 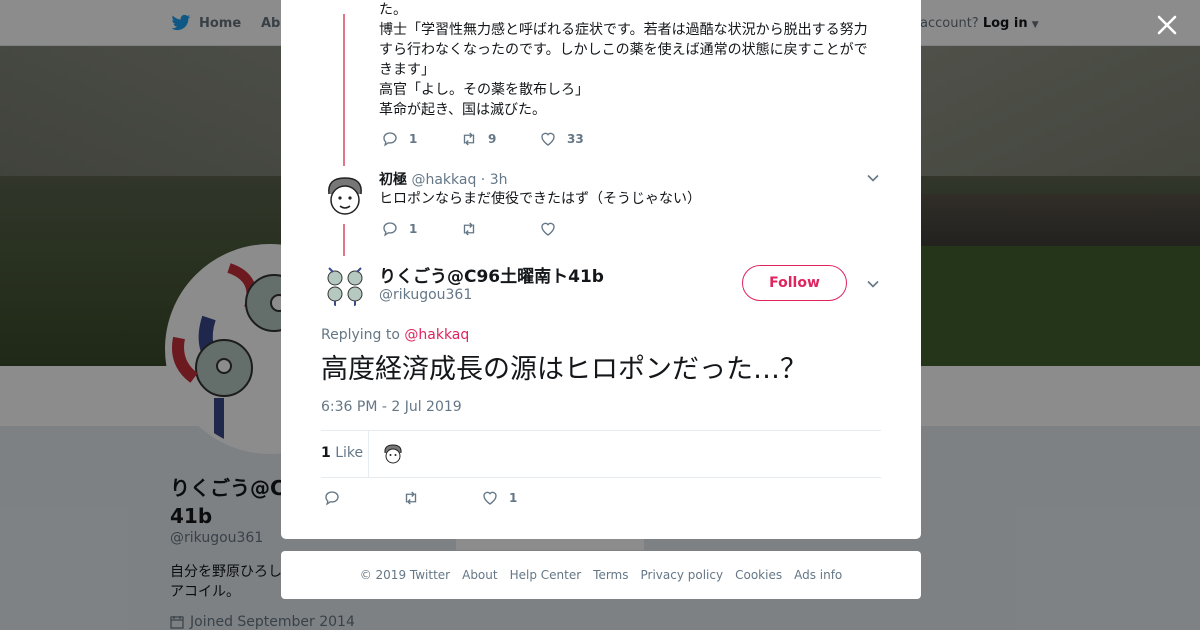 I want to click on main-author-name: りくごう@C96土曜南ト41b, so click(x=491, y=274).